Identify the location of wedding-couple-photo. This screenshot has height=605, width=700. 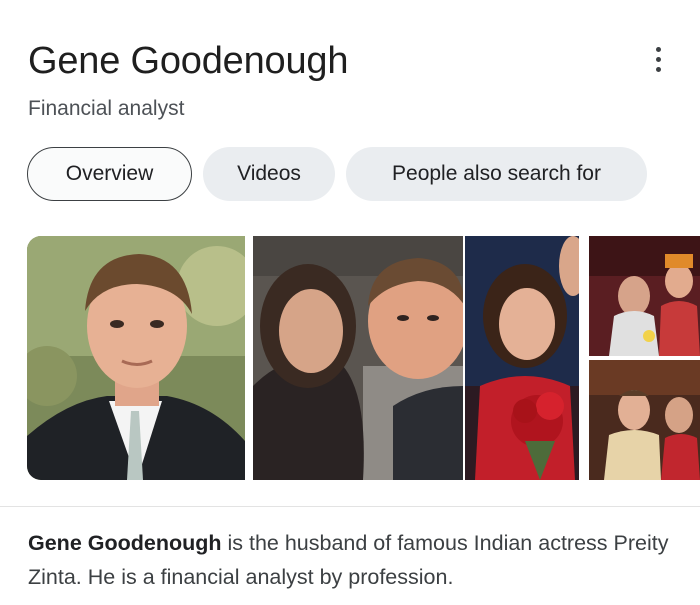
(644, 420).